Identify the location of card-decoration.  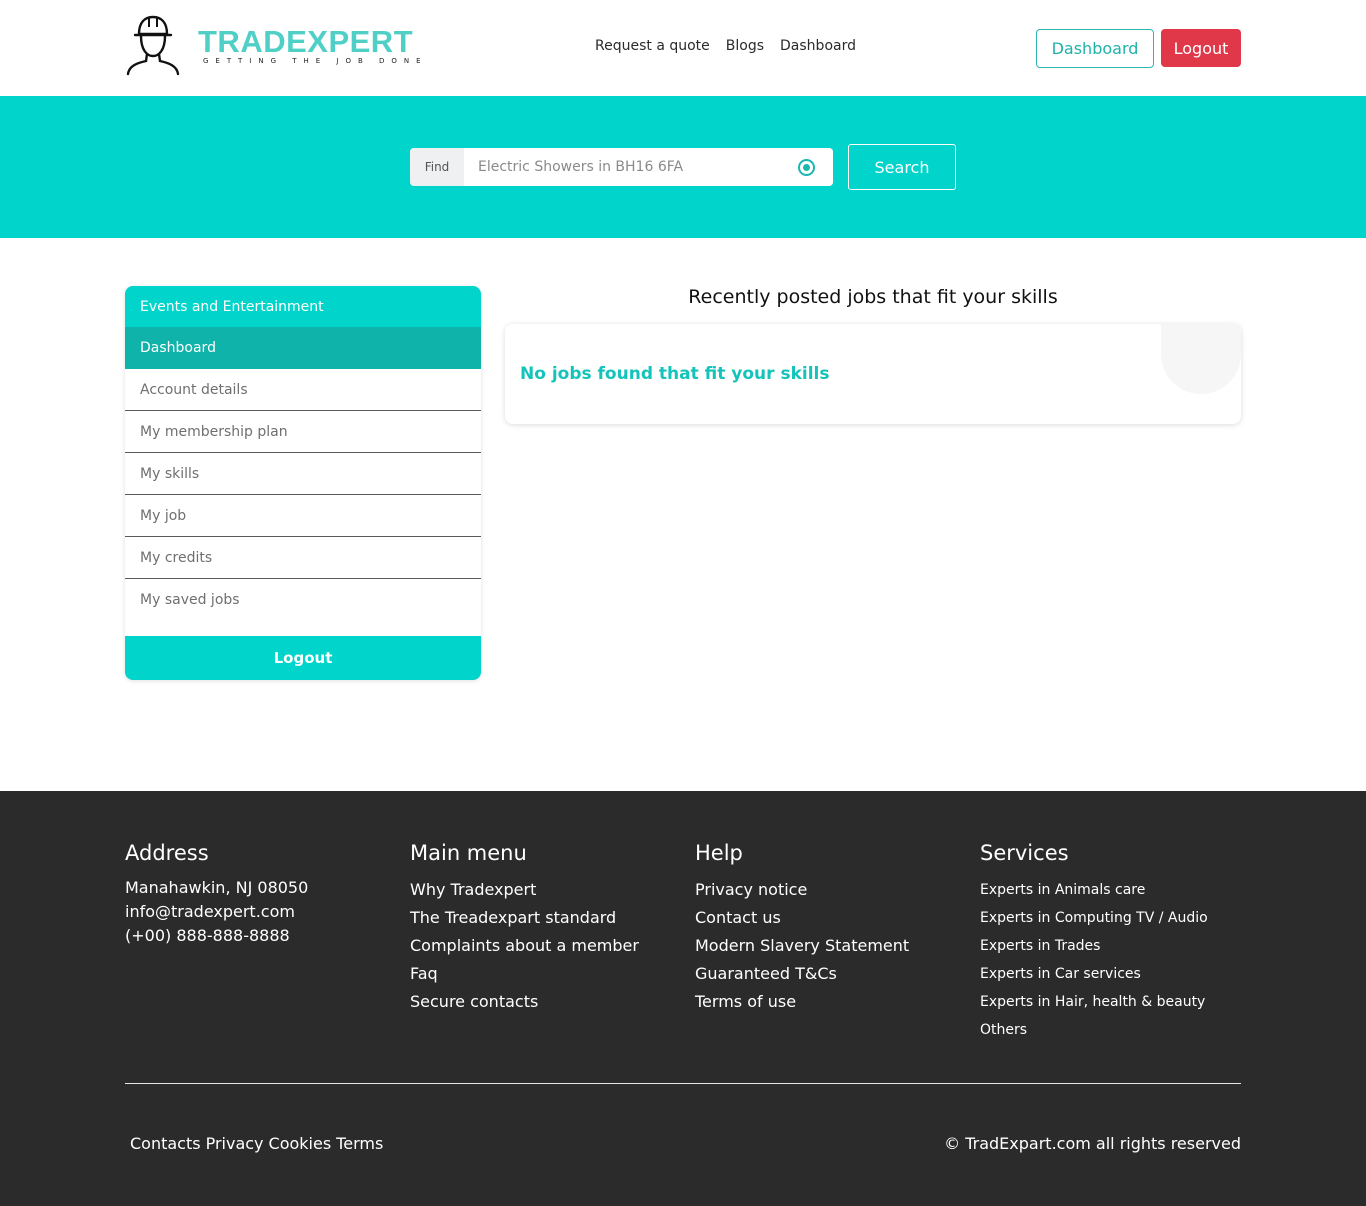
(1201, 359).